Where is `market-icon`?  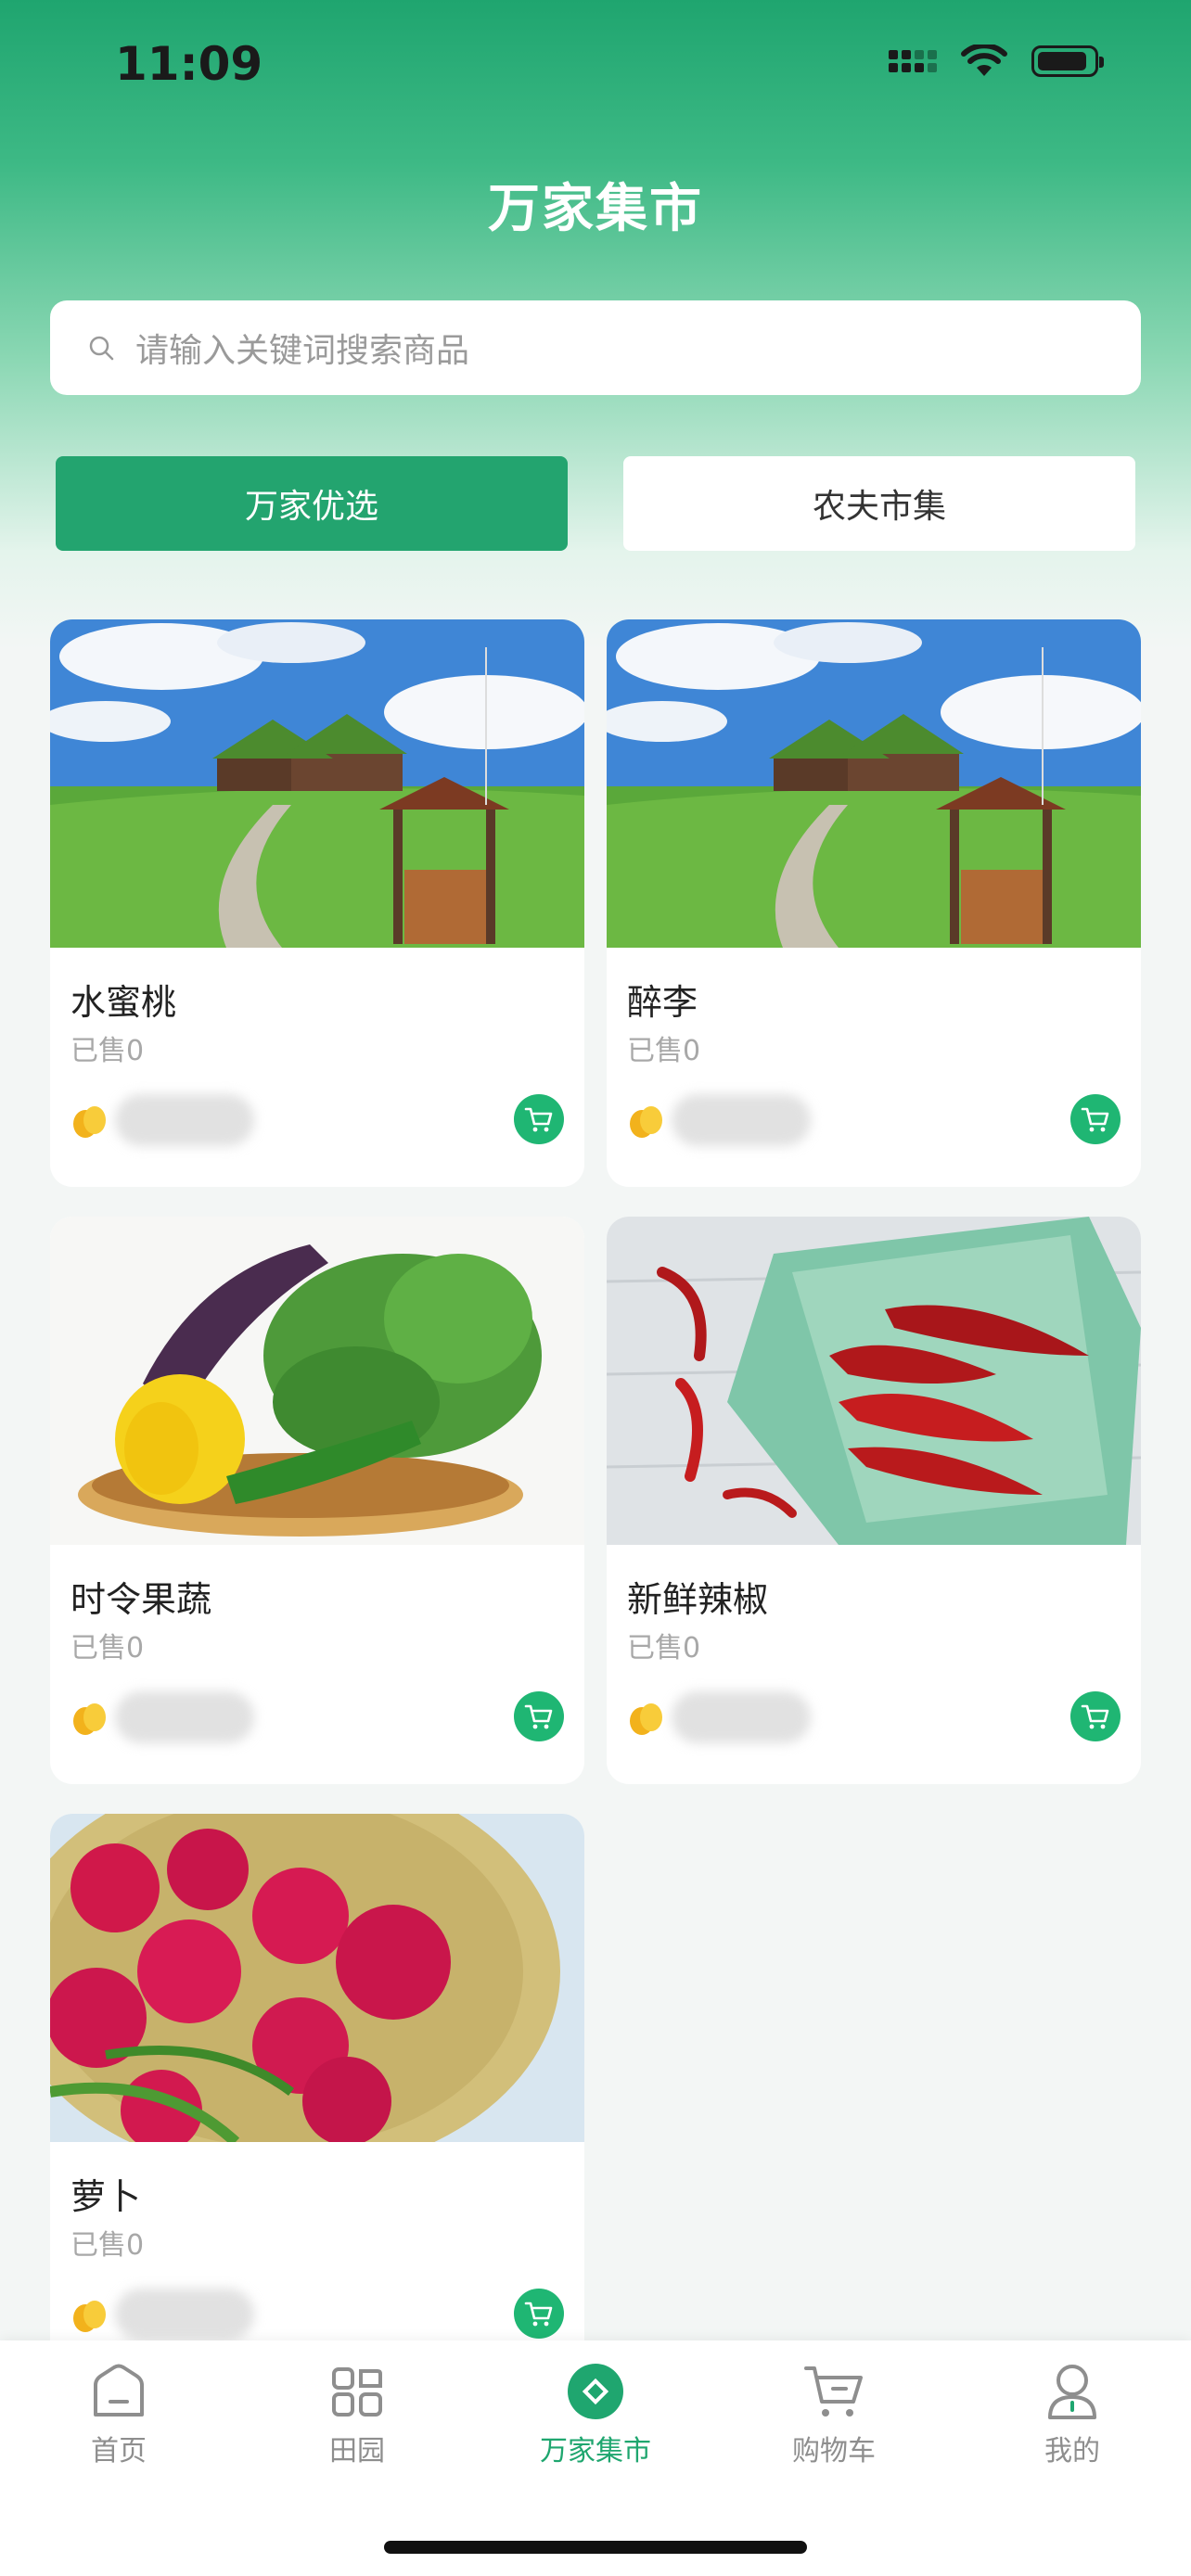
market-icon is located at coordinates (595, 2392).